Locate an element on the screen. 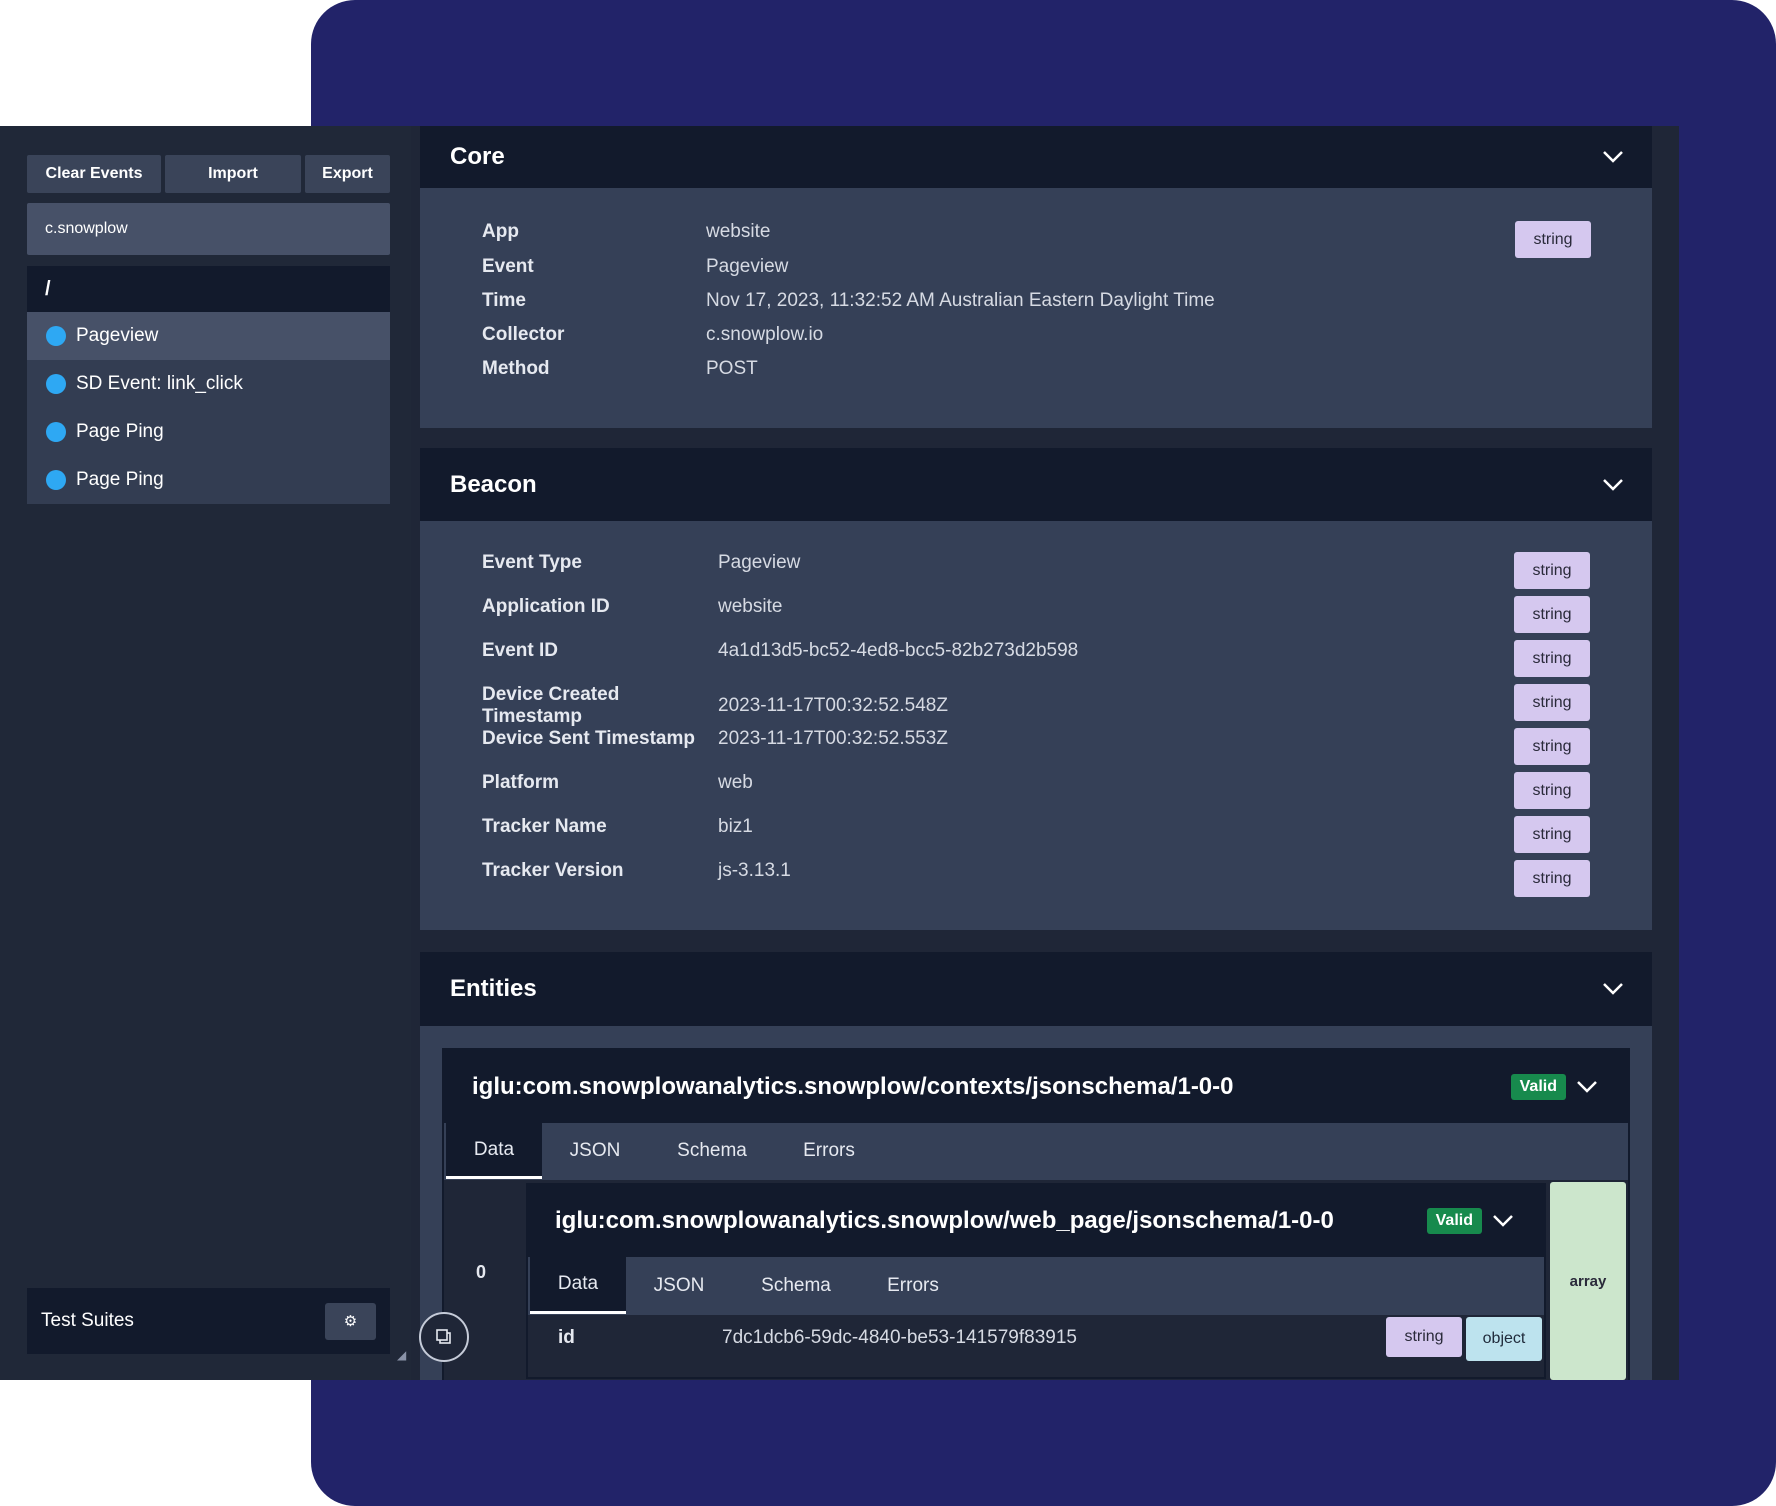 This screenshot has height=1506, width=1776. event-label: SD Event: link_click is located at coordinates (159, 383).